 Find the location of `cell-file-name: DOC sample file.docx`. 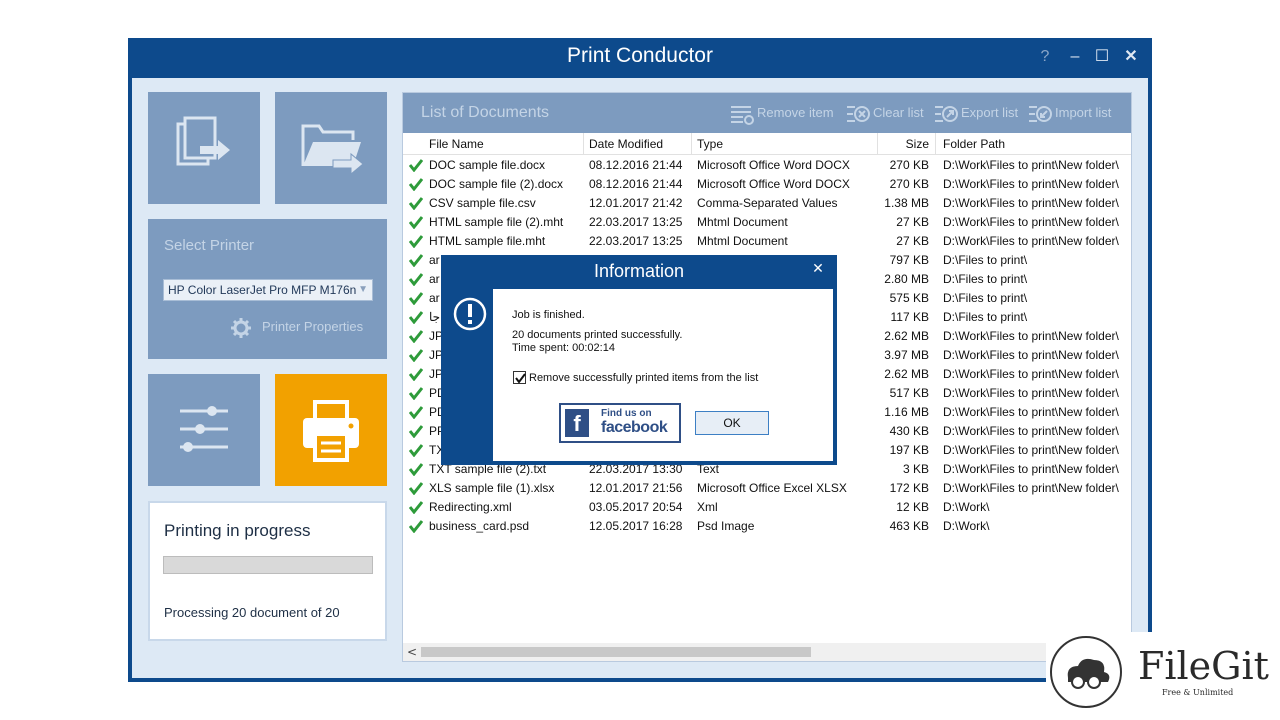

cell-file-name: DOC sample file.docx is located at coordinates (487, 165).